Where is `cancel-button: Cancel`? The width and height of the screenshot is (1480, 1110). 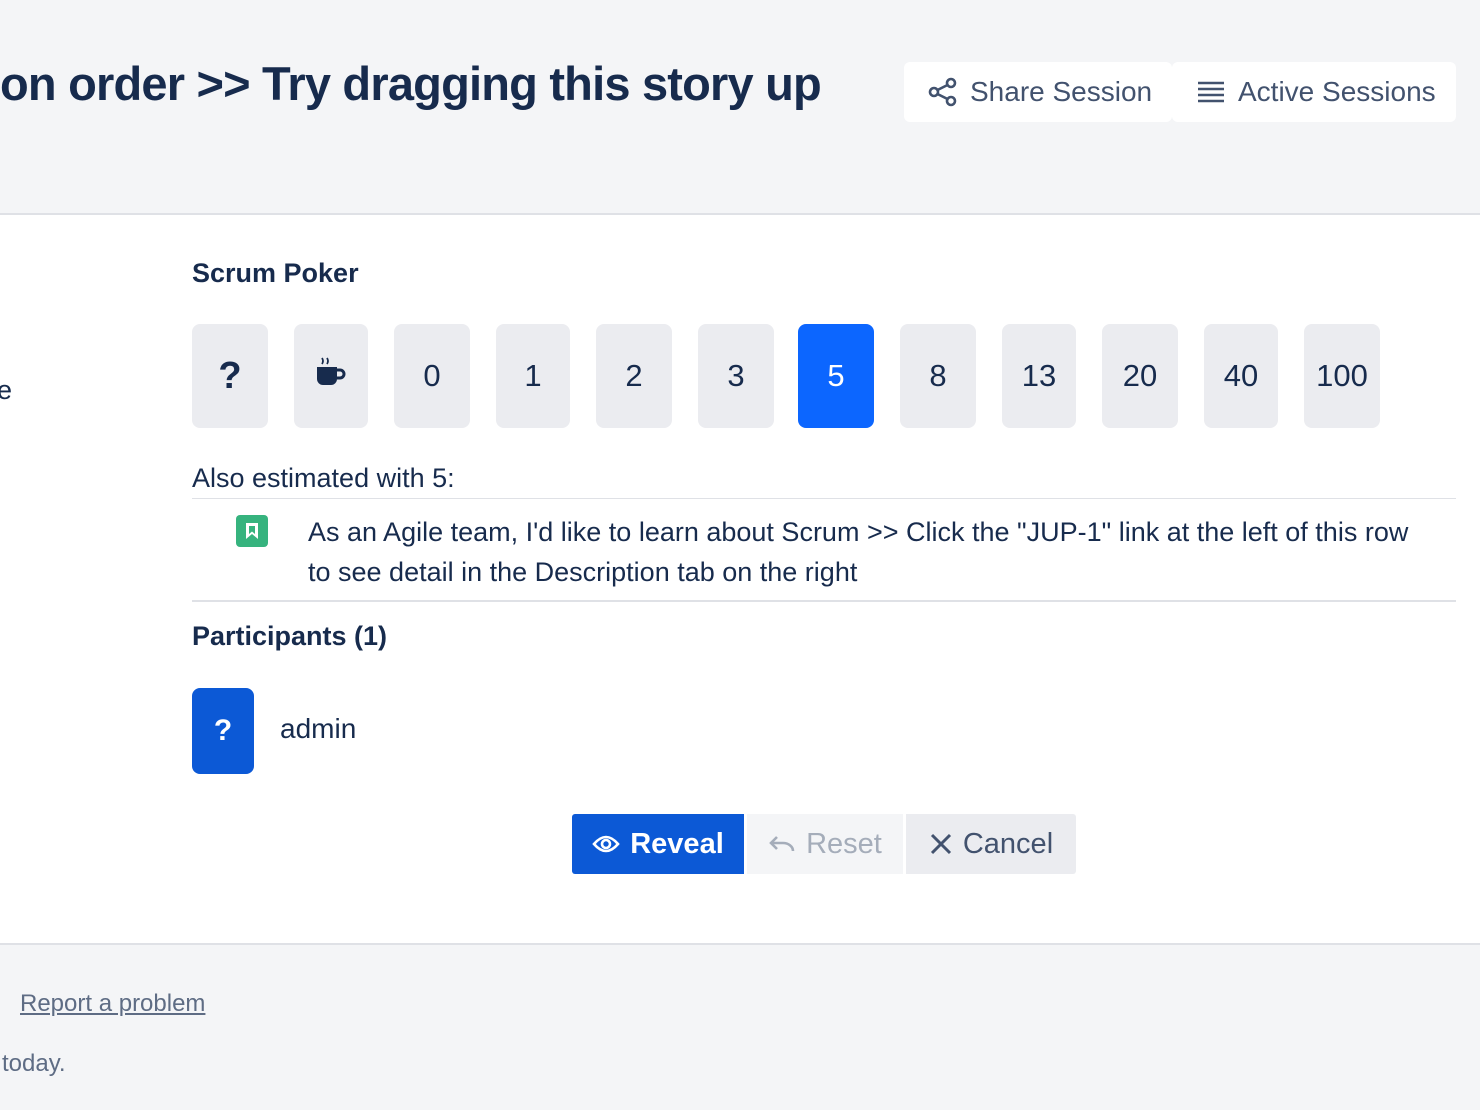 cancel-button: Cancel is located at coordinates (991, 844).